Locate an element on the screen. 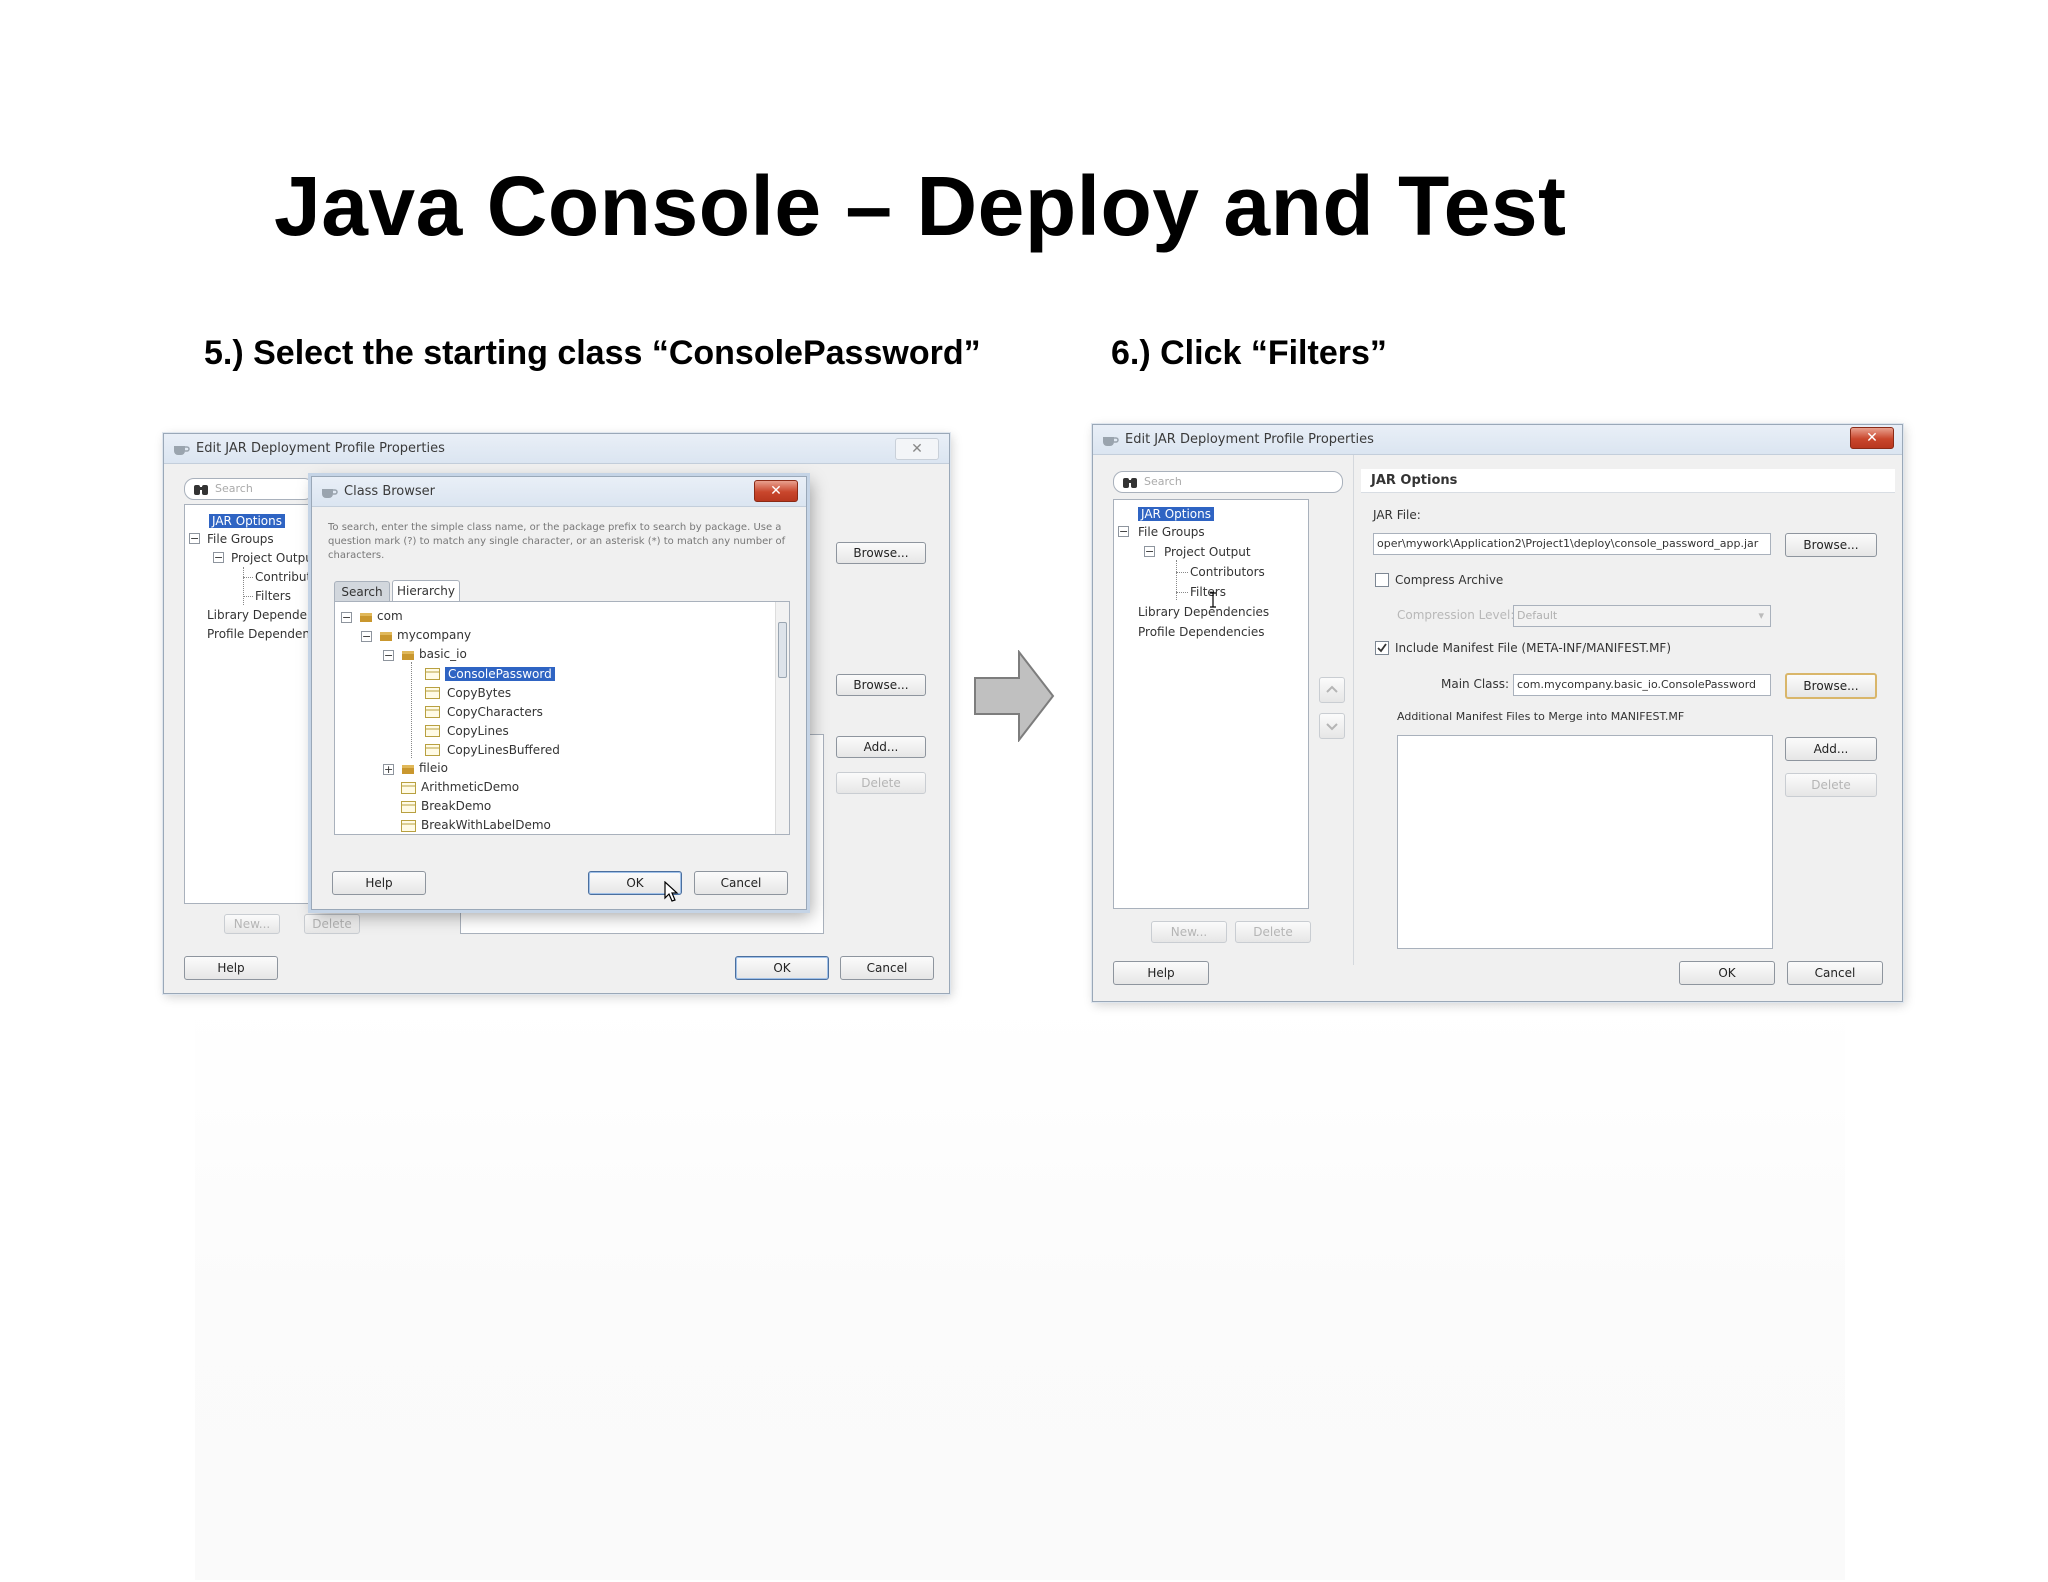 This screenshot has width=2048, height=1582. class-browser-close-button: ✕ is located at coordinates (776, 491).